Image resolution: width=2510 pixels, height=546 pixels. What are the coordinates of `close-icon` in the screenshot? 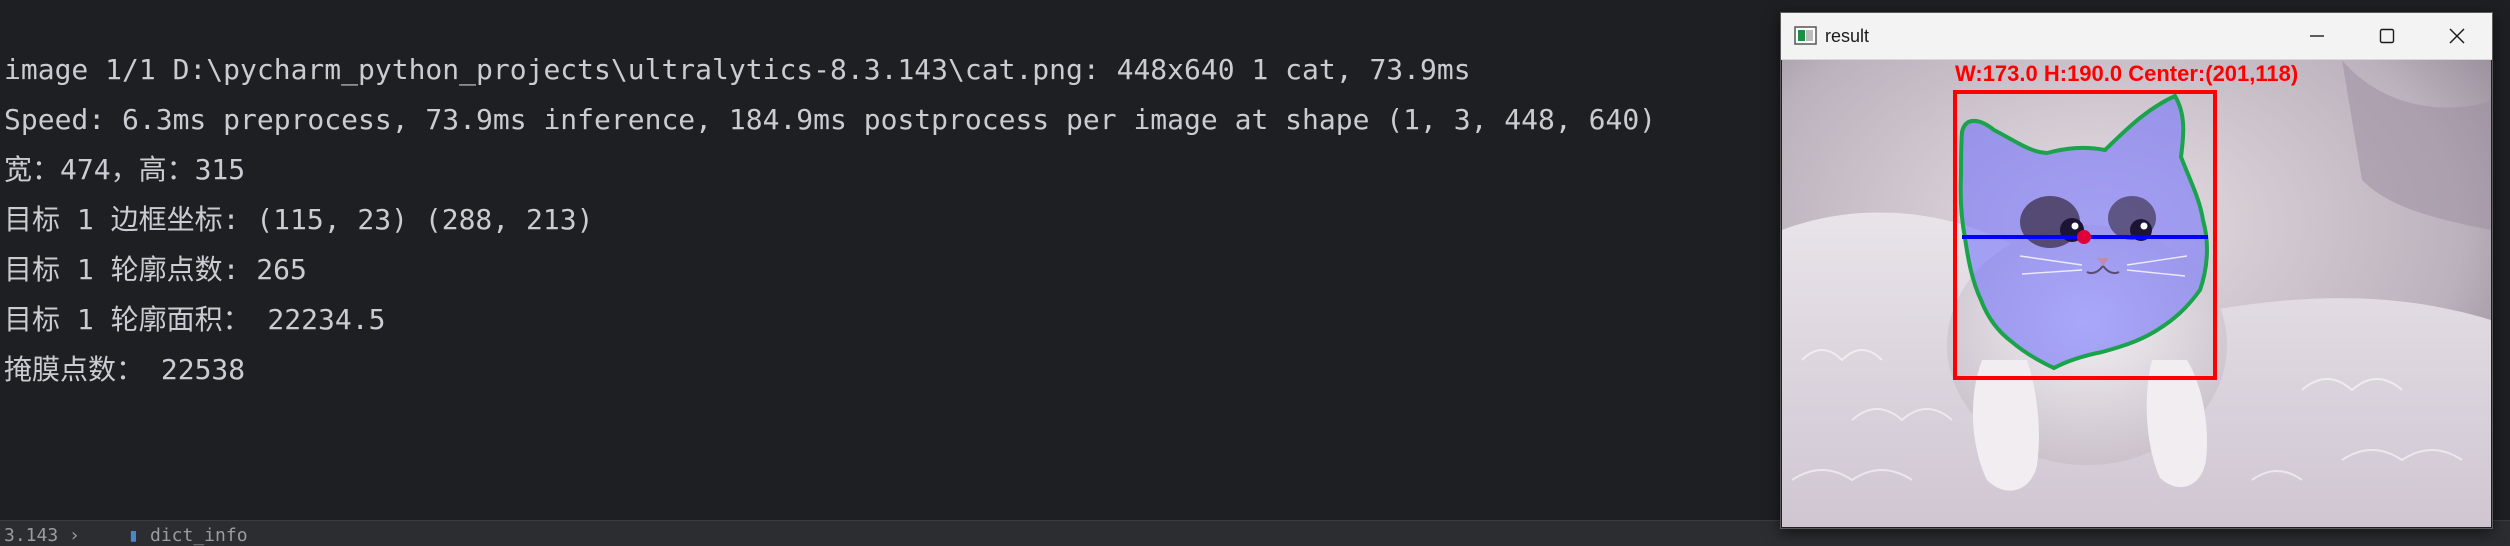 It's located at (2457, 36).